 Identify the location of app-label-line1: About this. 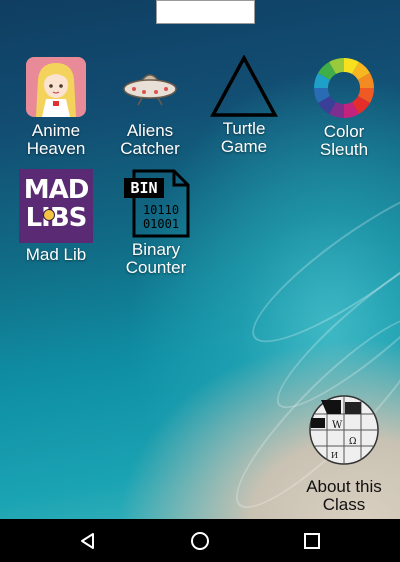
(344, 486).